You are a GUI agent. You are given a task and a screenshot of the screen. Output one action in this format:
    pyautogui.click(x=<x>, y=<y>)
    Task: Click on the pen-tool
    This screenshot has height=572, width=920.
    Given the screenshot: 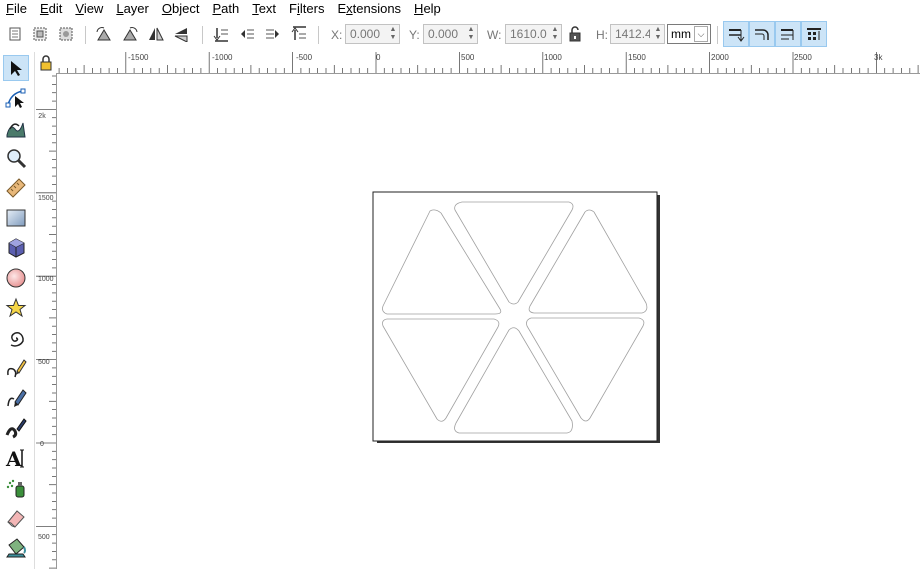 What is the action you would take?
    pyautogui.click(x=16, y=398)
    